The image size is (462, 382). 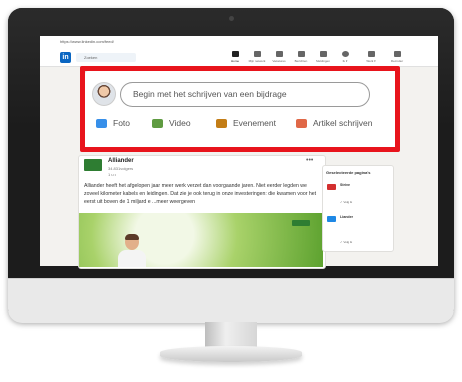 I want to click on strive-logo, so click(x=331, y=187).